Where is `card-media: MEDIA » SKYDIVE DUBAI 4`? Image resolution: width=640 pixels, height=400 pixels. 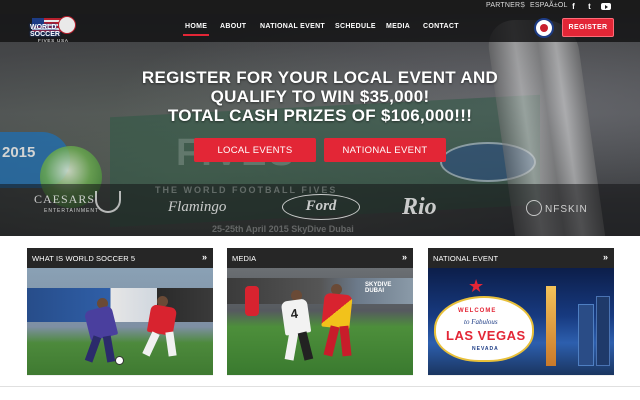 card-media: MEDIA » SKYDIVE DUBAI 4 is located at coordinates (320, 312).